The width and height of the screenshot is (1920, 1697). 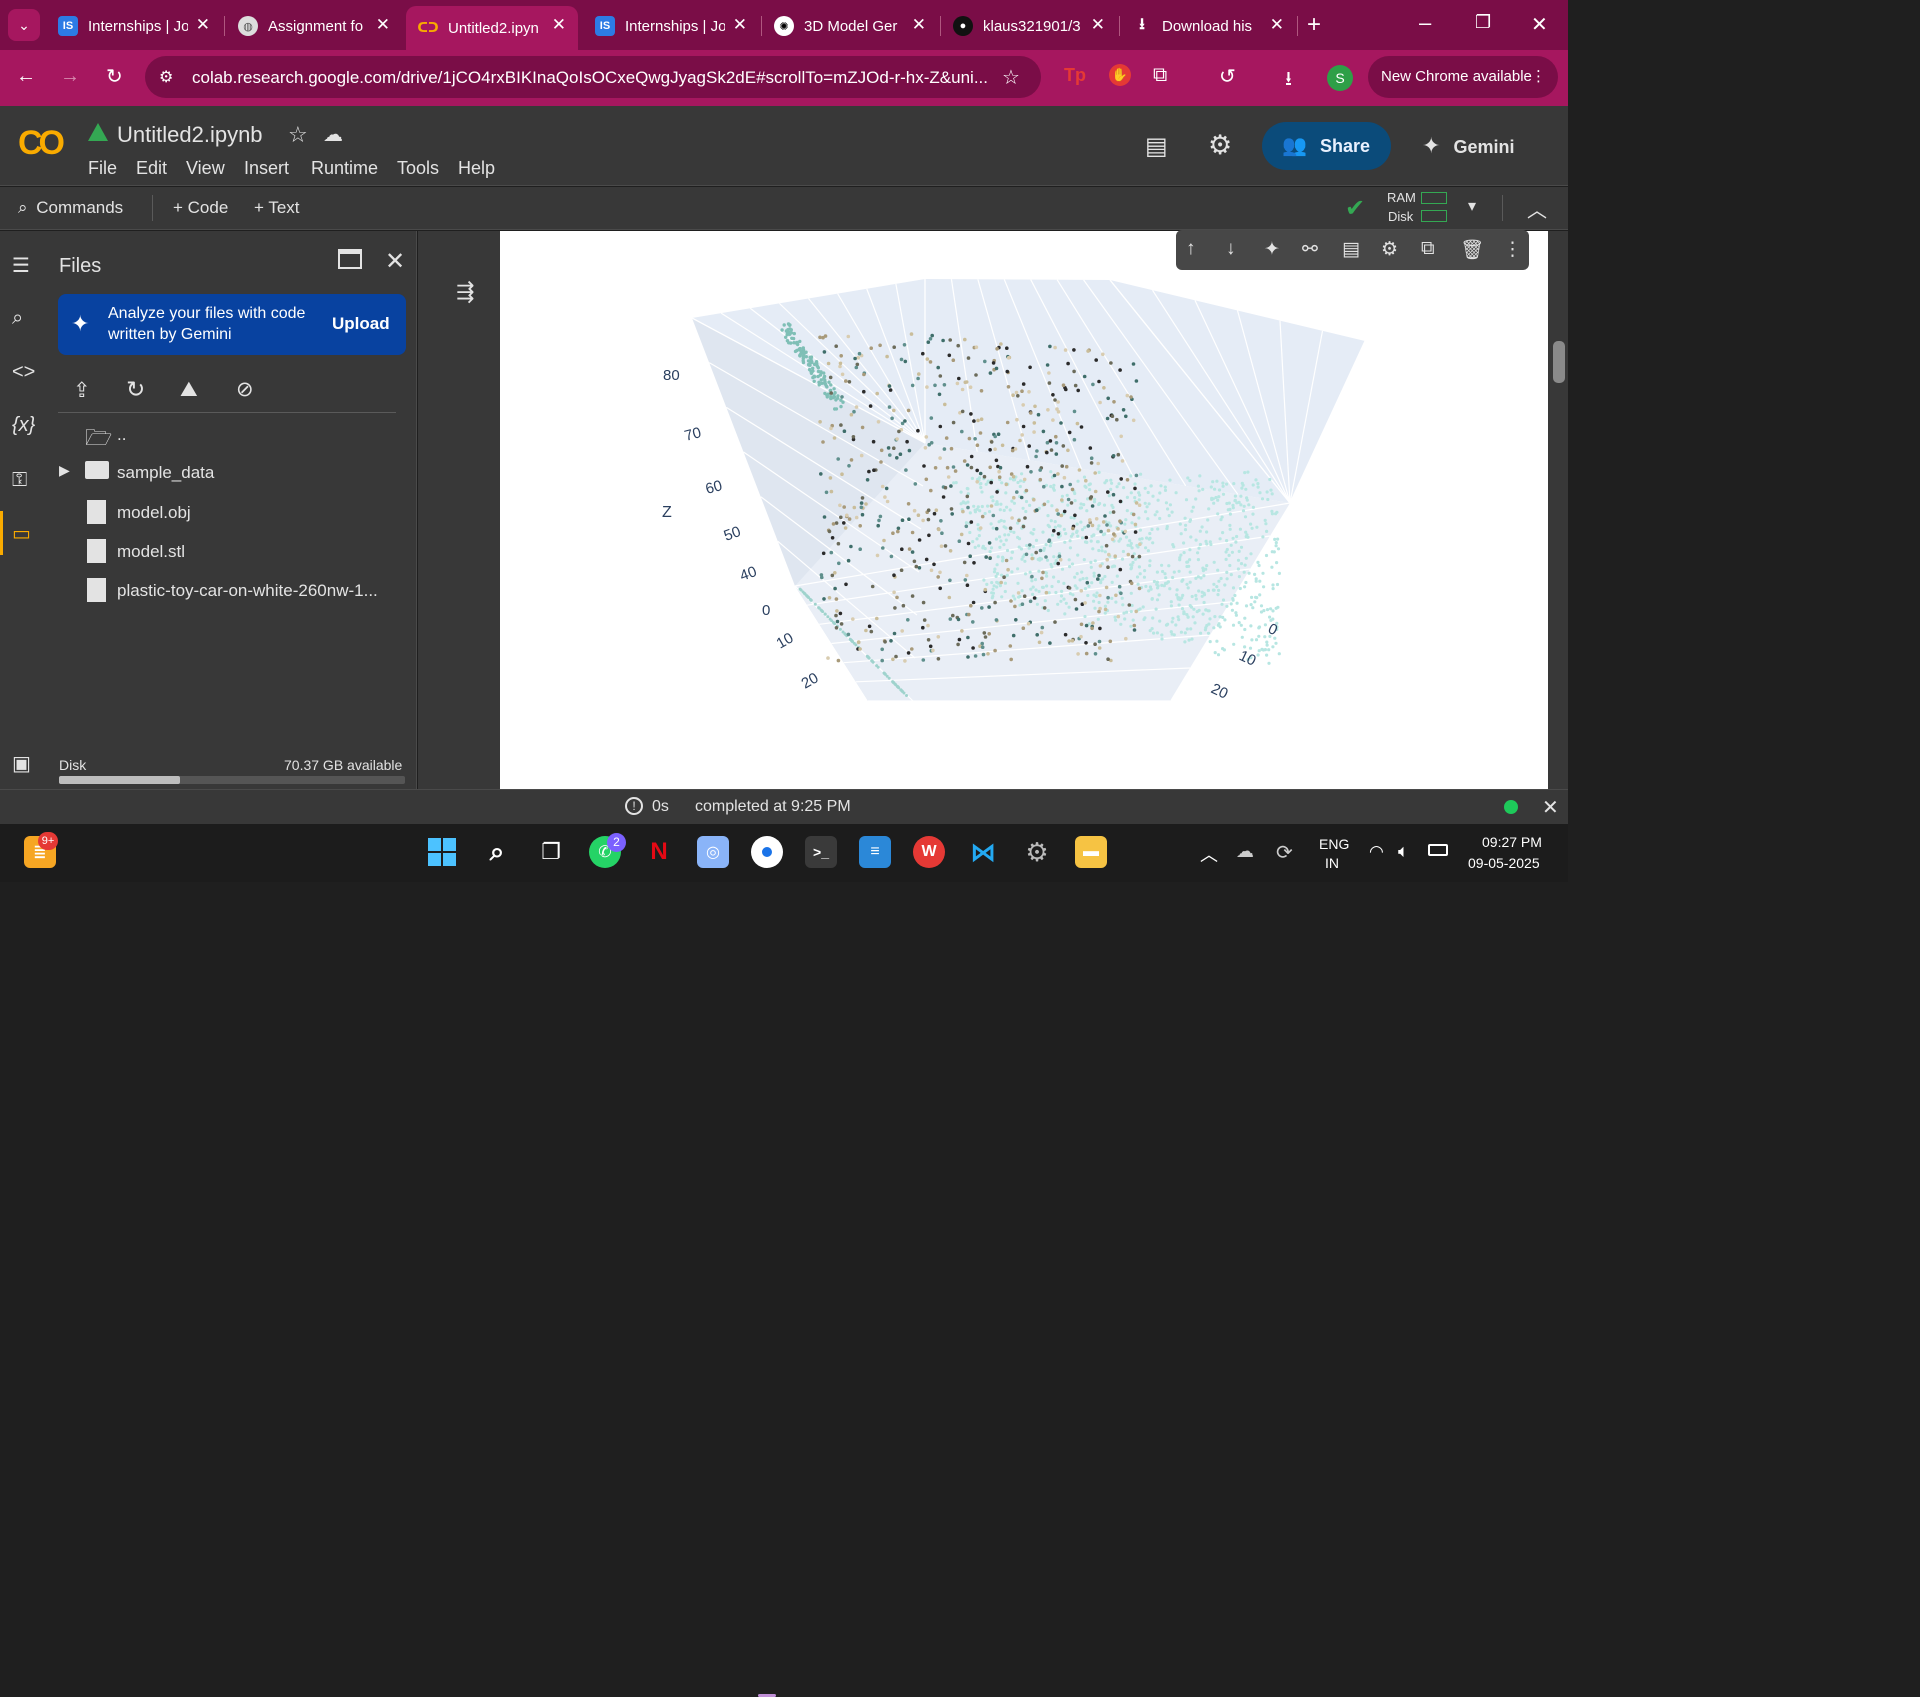 I want to click on tab-download-history: ⭳ Download his ✕, so click(x=1208, y=26).